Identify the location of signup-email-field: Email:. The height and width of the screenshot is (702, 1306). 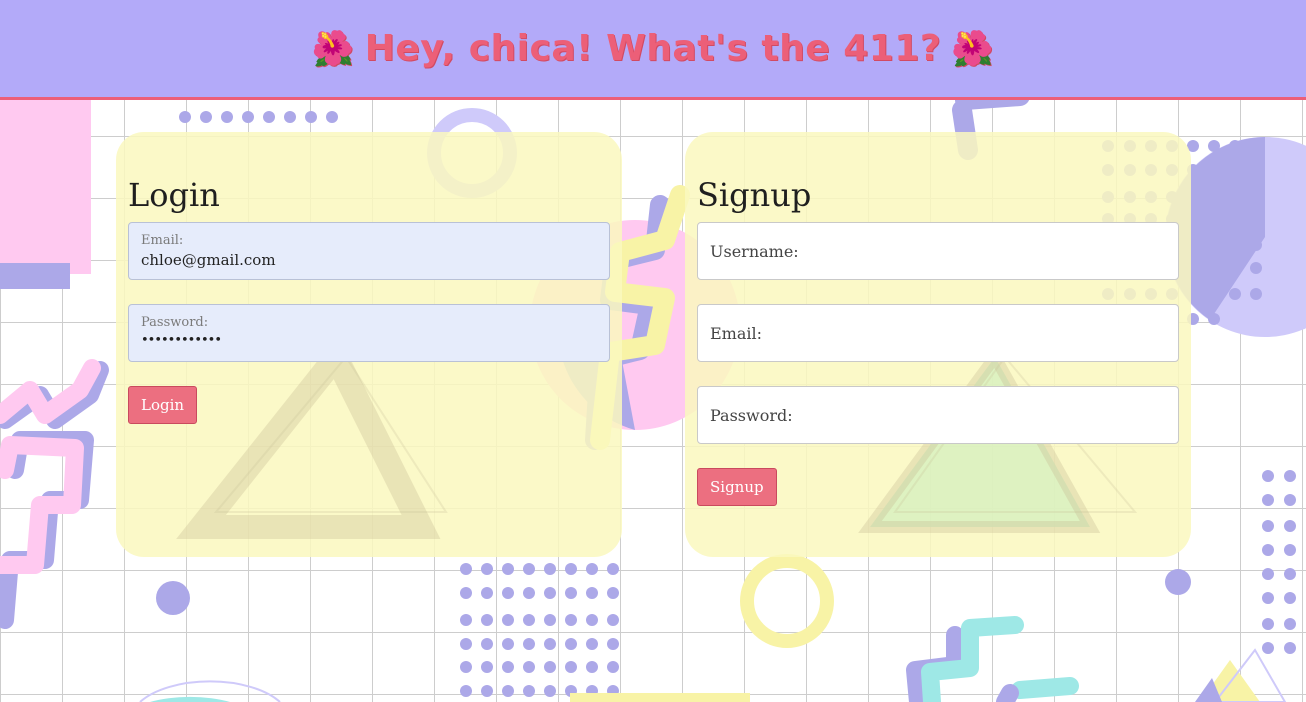
(938, 333).